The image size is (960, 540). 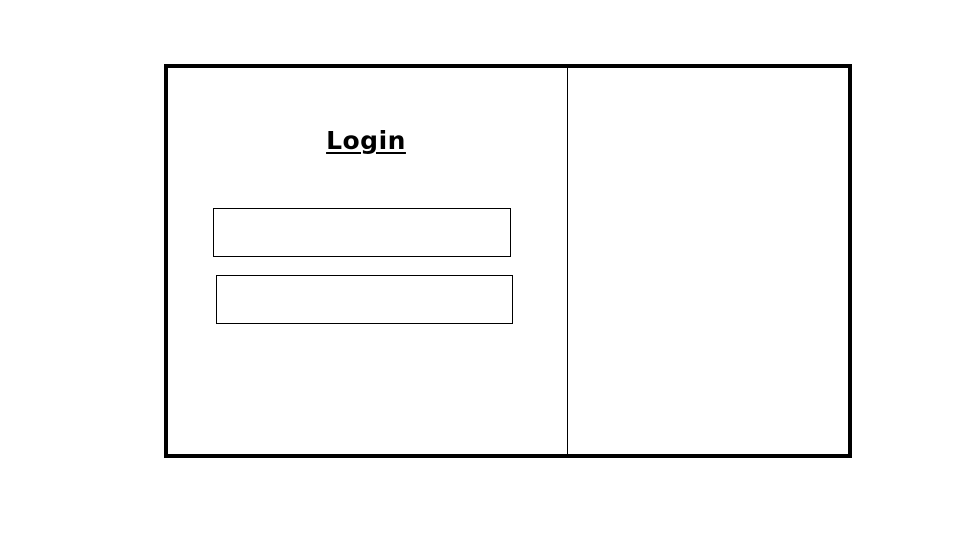 I want to click on password-field, so click(x=364, y=299).